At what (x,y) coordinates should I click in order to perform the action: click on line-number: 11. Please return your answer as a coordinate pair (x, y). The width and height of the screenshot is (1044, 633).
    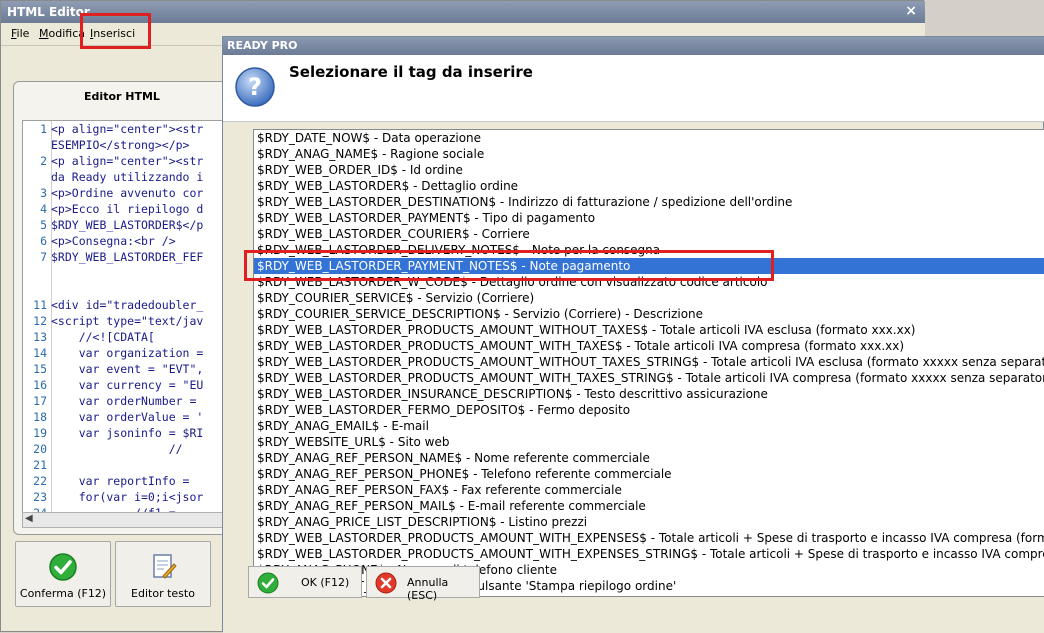
    Looking at the image, I should click on (40, 305).